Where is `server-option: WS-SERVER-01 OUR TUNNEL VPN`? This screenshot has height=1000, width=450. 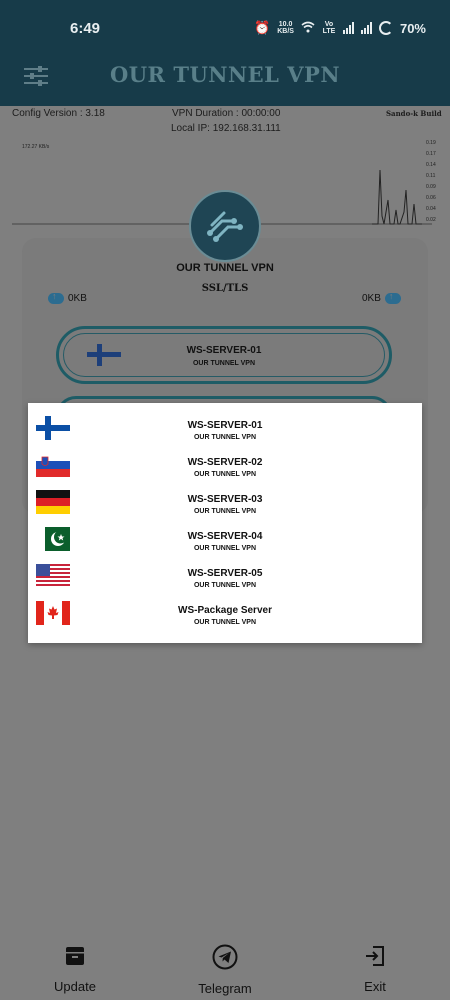
server-option: WS-SERVER-01 OUR TUNNEL VPN is located at coordinates (225, 430).